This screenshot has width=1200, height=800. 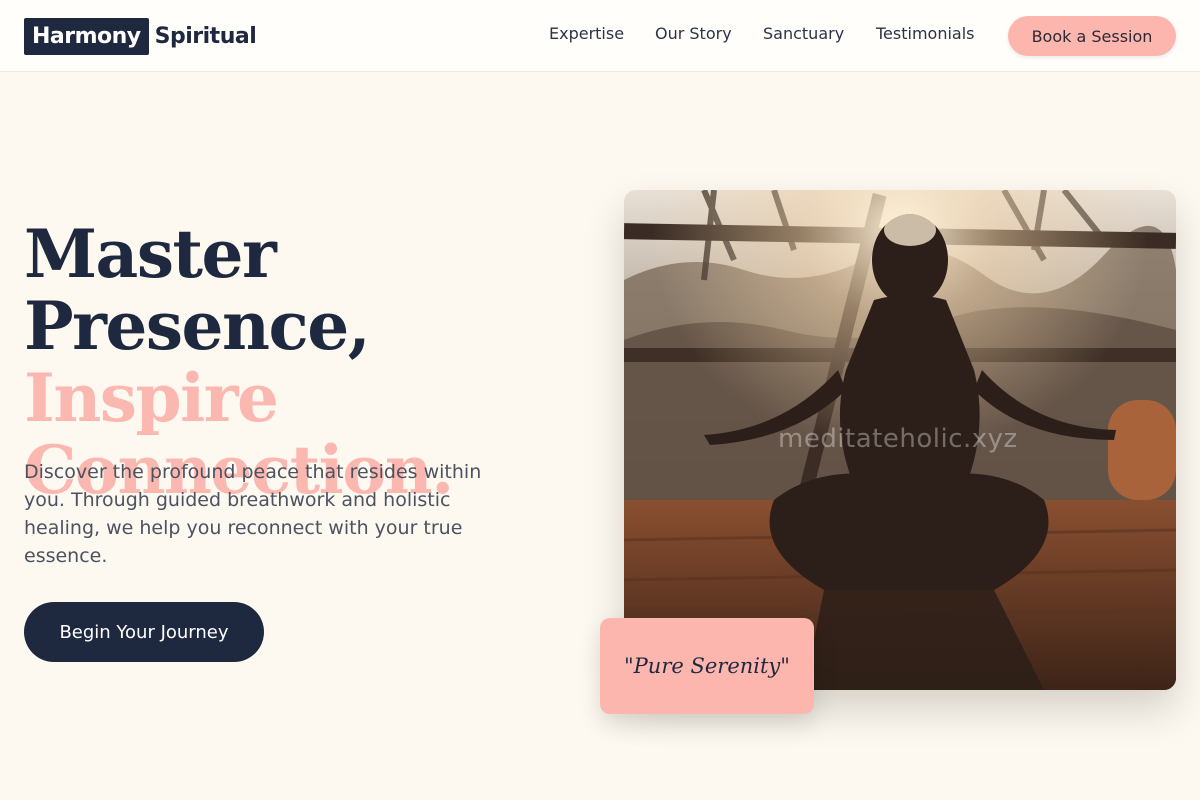 What do you see at coordinates (803, 33) in the screenshot?
I see `nav-link-sanctuary: Sanctuary` at bounding box center [803, 33].